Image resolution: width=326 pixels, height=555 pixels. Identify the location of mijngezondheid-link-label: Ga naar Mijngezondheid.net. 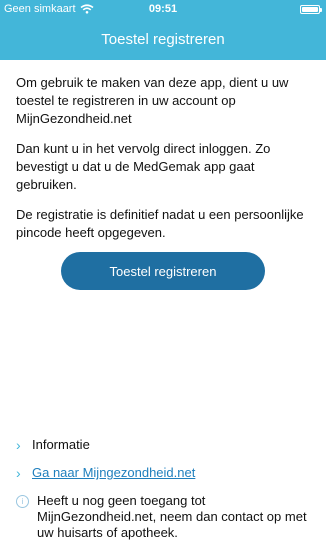
(114, 472).